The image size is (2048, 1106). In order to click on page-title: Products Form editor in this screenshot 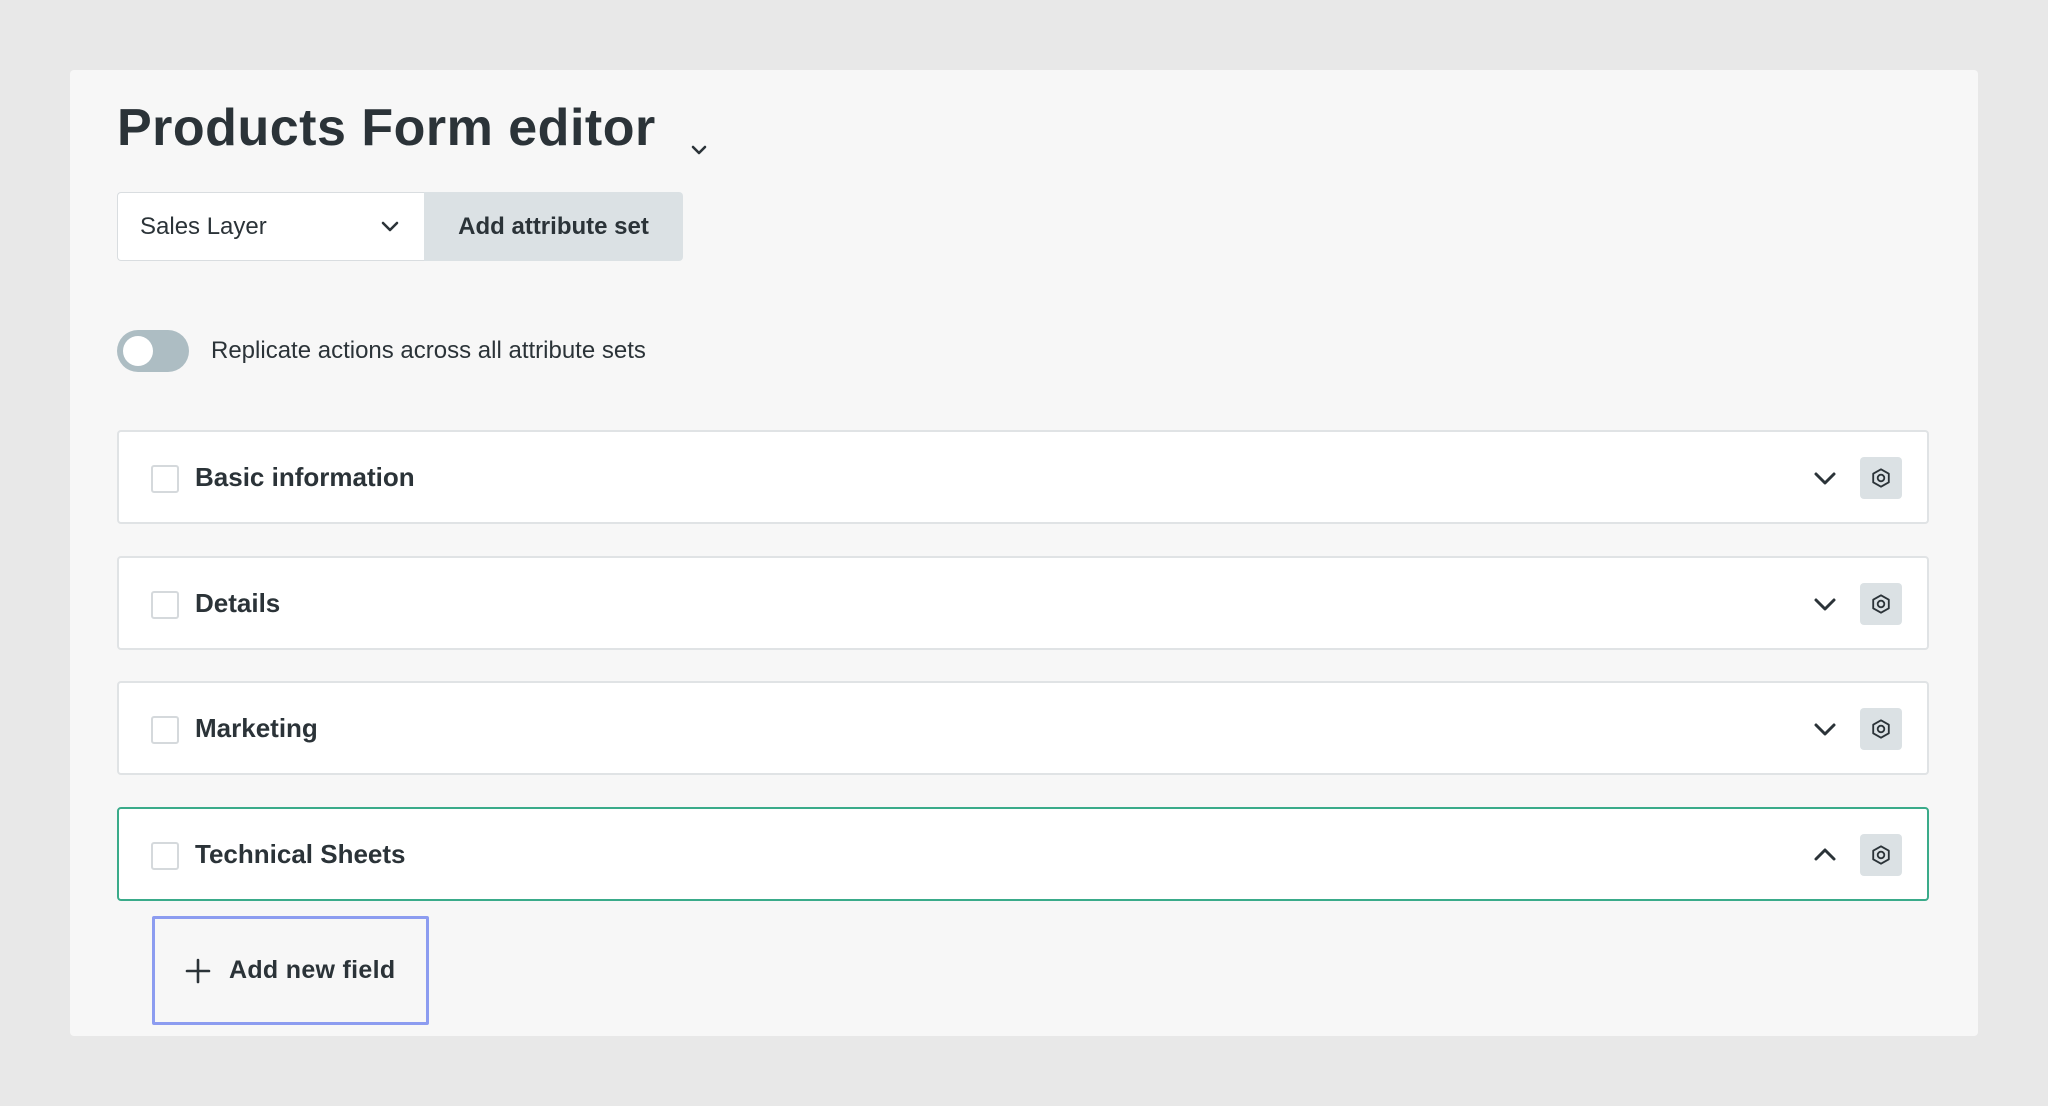, I will do `click(386, 128)`.